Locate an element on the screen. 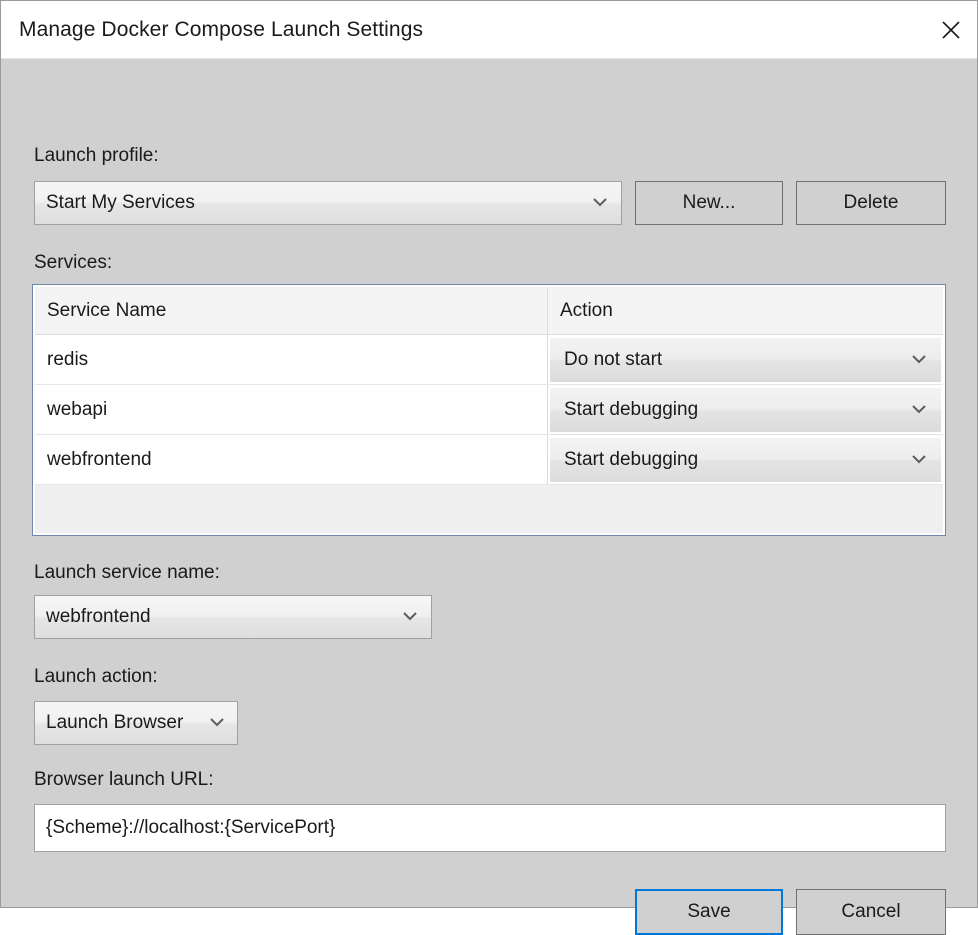 The height and width of the screenshot is (935, 978). browser-launch-url-input: {Scheme}://localhost:{ServicePort} is located at coordinates (490, 828).